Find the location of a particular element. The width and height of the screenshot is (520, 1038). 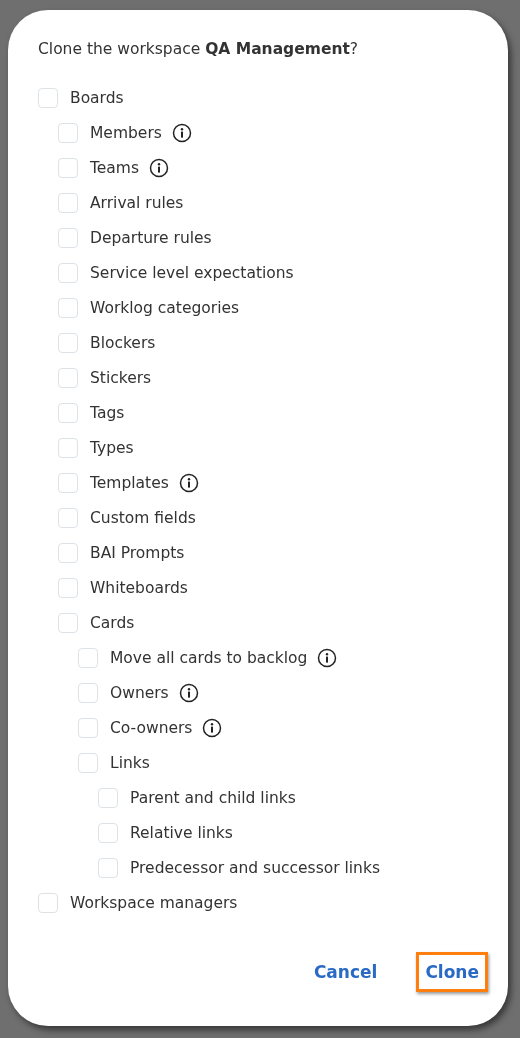

option-label: Owners is located at coordinates (139, 692).